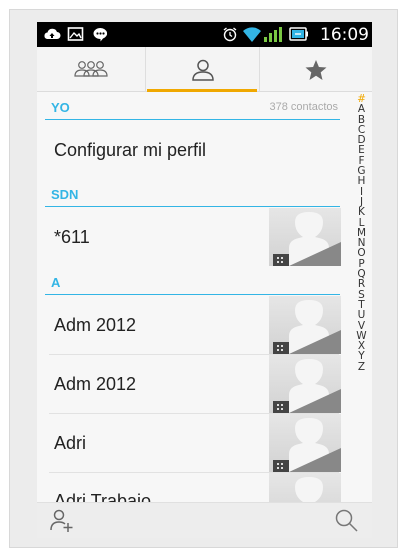  I want to click on list-item: *611, so click(193, 237).